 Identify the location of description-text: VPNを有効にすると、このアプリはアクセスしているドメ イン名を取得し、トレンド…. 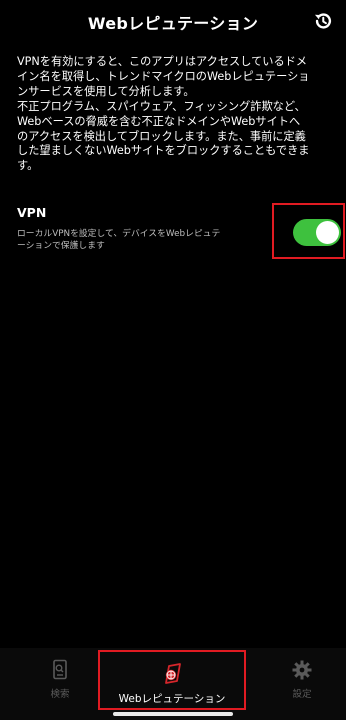
(163, 114).